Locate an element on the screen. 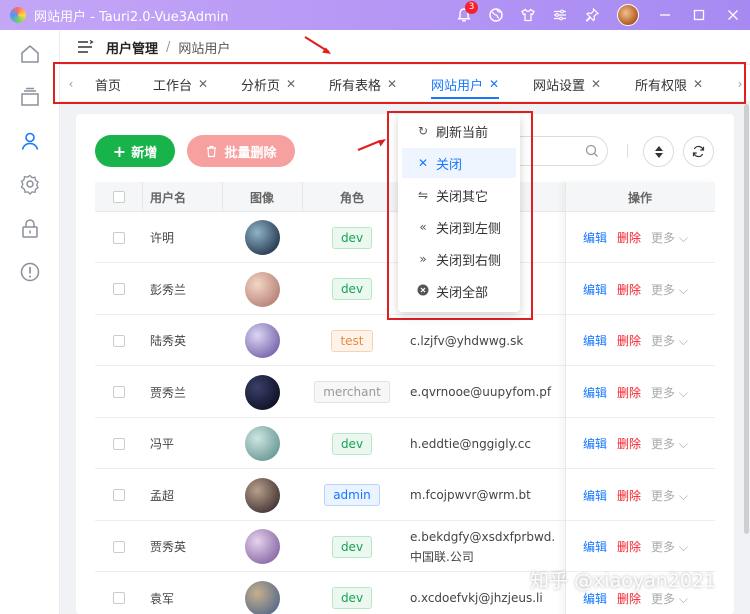 This screenshot has height=614, width=750. cell-email: e.bekdgfy@xsdxfprbwd.中国联.公司 is located at coordinates (483, 546).